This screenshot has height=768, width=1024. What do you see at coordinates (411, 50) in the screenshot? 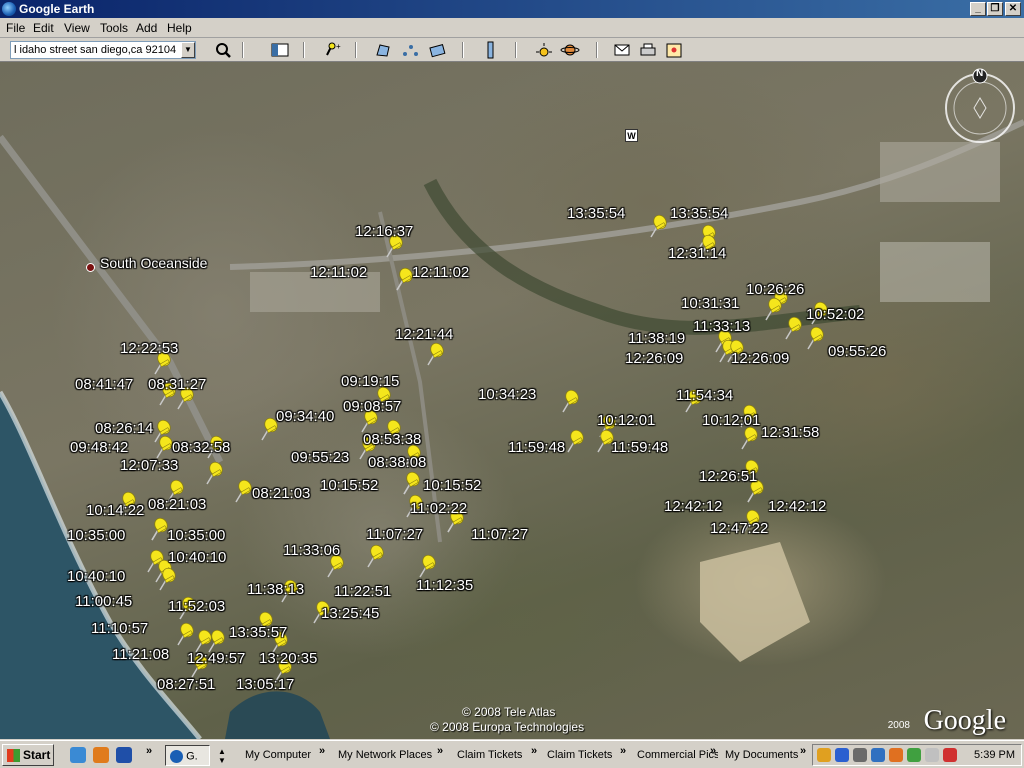
I see `path-icon` at bounding box center [411, 50].